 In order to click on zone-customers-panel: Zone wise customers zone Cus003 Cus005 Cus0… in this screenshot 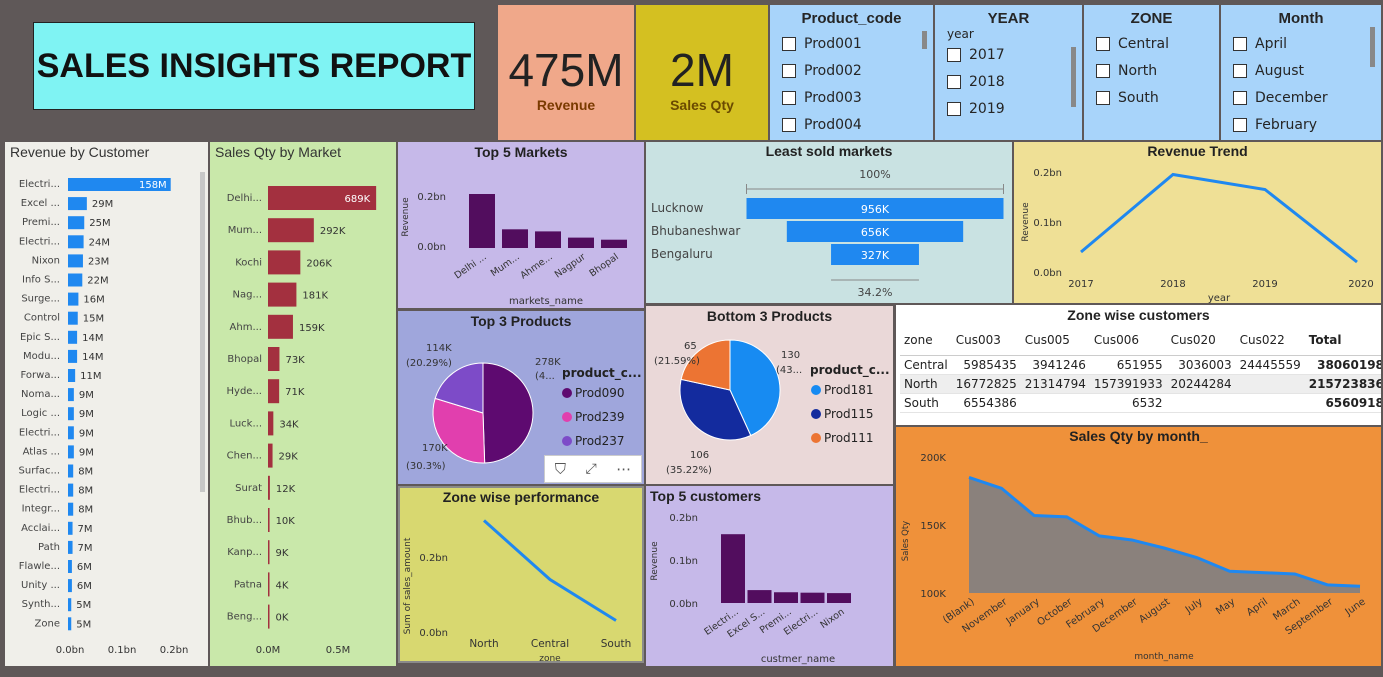, I will do `click(1138, 365)`.